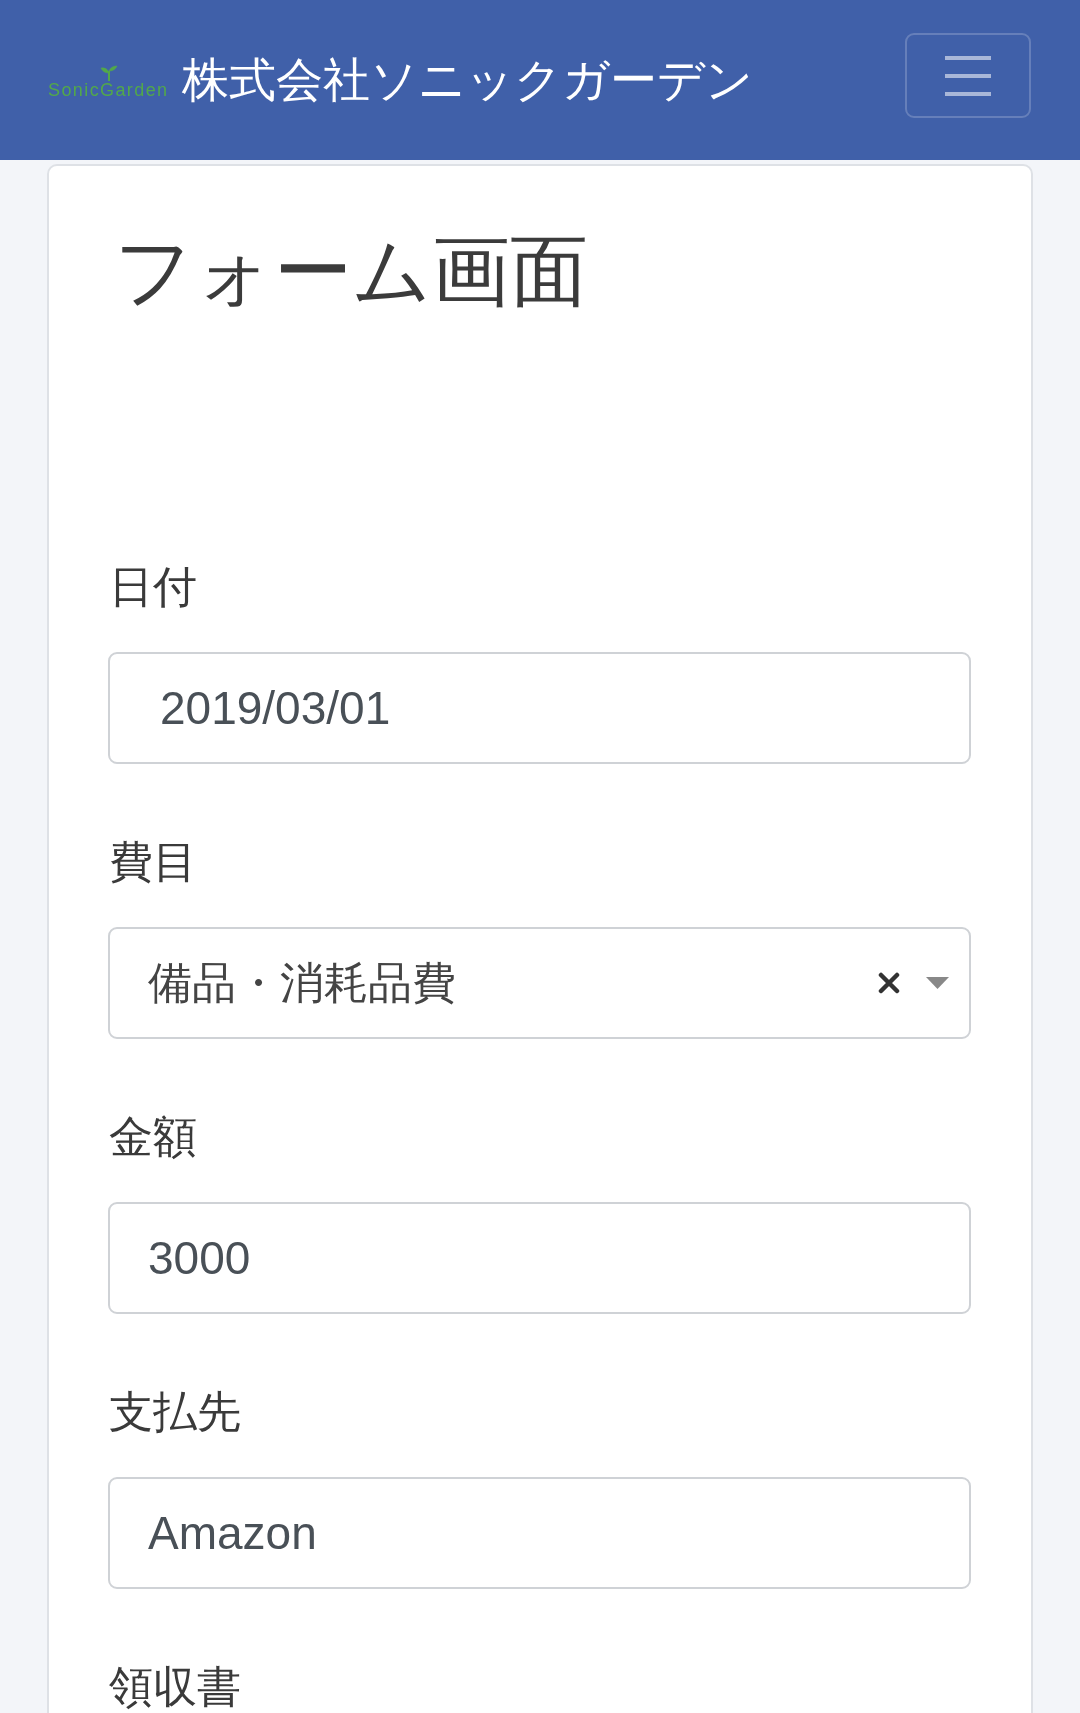 Image resolution: width=1080 pixels, height=1713 pixels. Describe the element at coordinates (109, 72) in the screenshot. I see `sprout-icon` at that location.